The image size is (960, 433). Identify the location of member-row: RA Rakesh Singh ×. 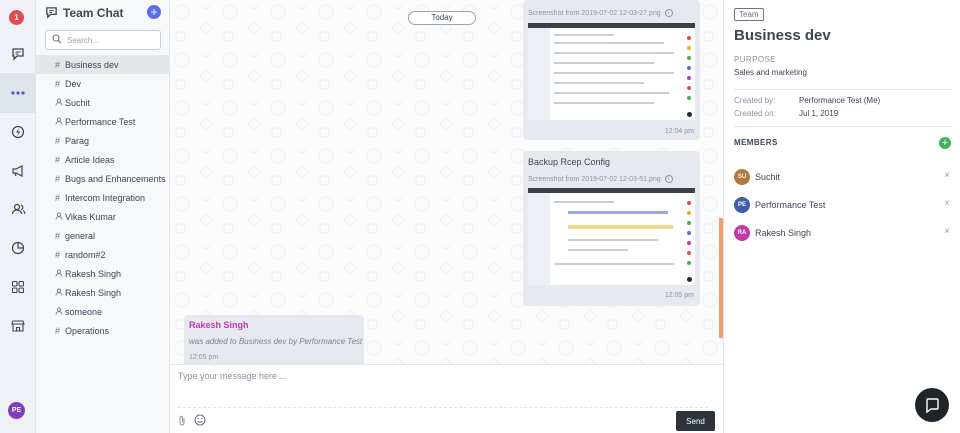
(844, 233).